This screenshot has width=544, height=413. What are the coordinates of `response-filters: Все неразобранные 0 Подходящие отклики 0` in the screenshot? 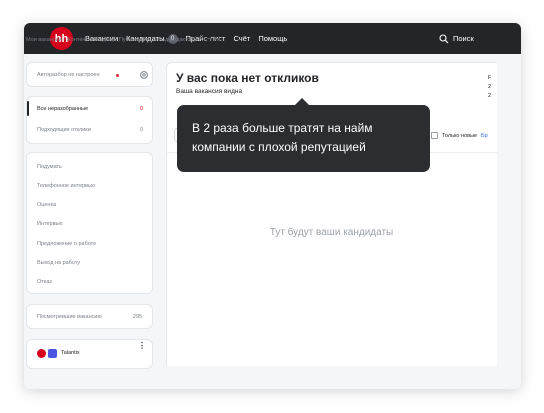 It's located at (89, 120).